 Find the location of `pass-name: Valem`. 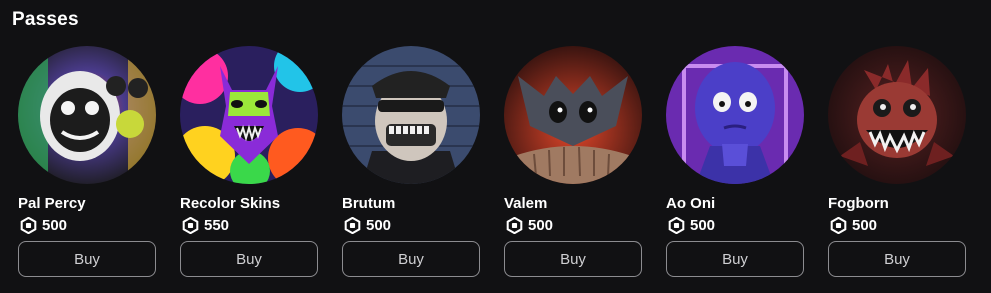

pass-name: Valem is located at coordinates (526, 203).